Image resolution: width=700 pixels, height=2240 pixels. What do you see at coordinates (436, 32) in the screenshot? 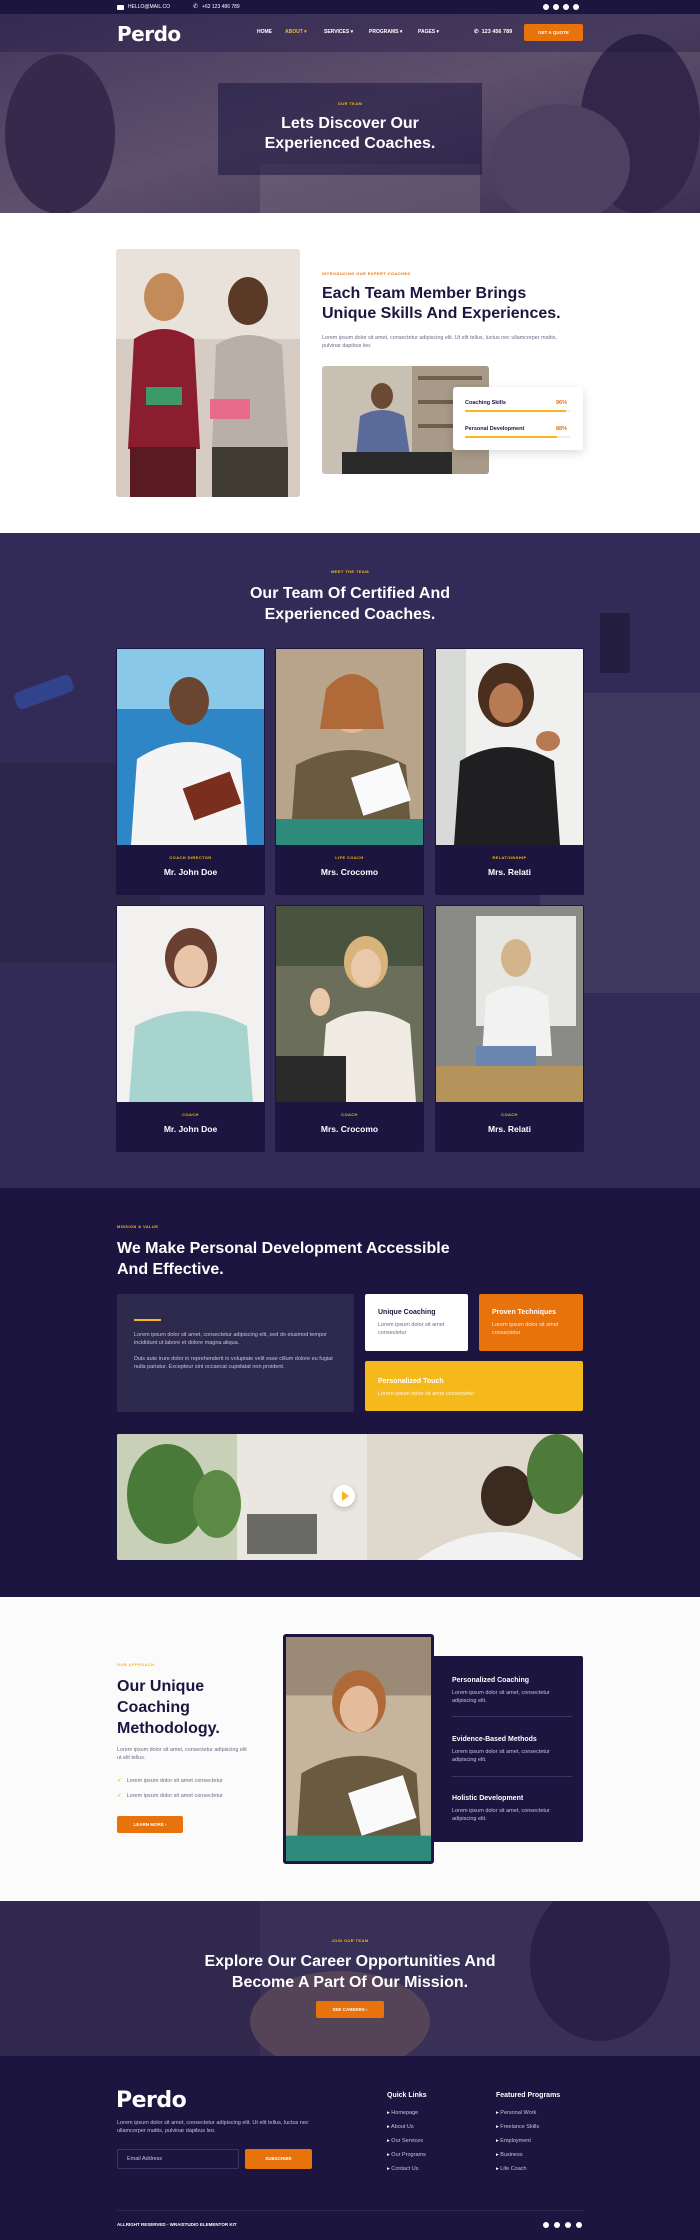
I see `nav-pages: PAGES ▾` at bounding box center [436, 32].